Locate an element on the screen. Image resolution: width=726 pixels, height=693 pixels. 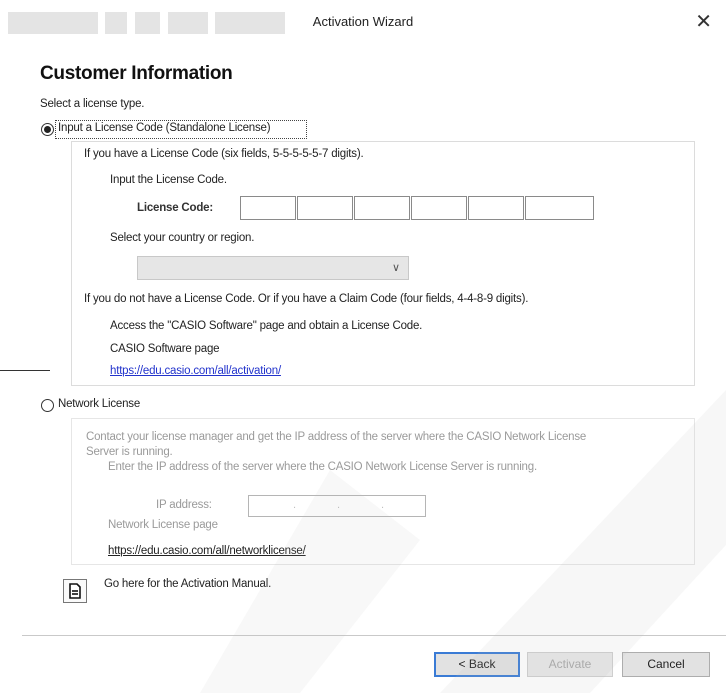
network-license-radio is located at coordinates (47, 405).